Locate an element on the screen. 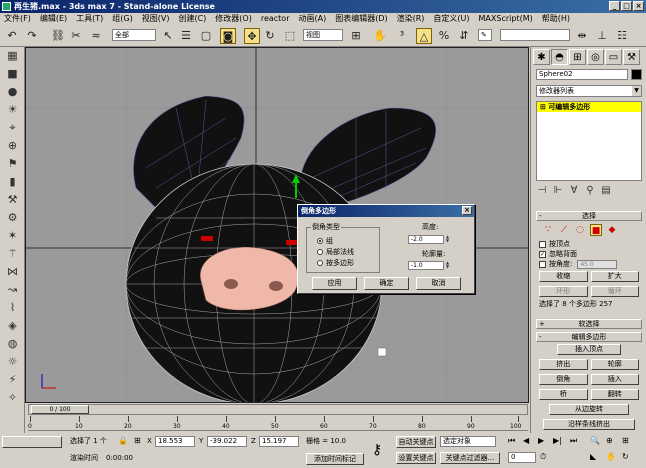  modifier-icon: ◈ is located at coordinates (12, 326).